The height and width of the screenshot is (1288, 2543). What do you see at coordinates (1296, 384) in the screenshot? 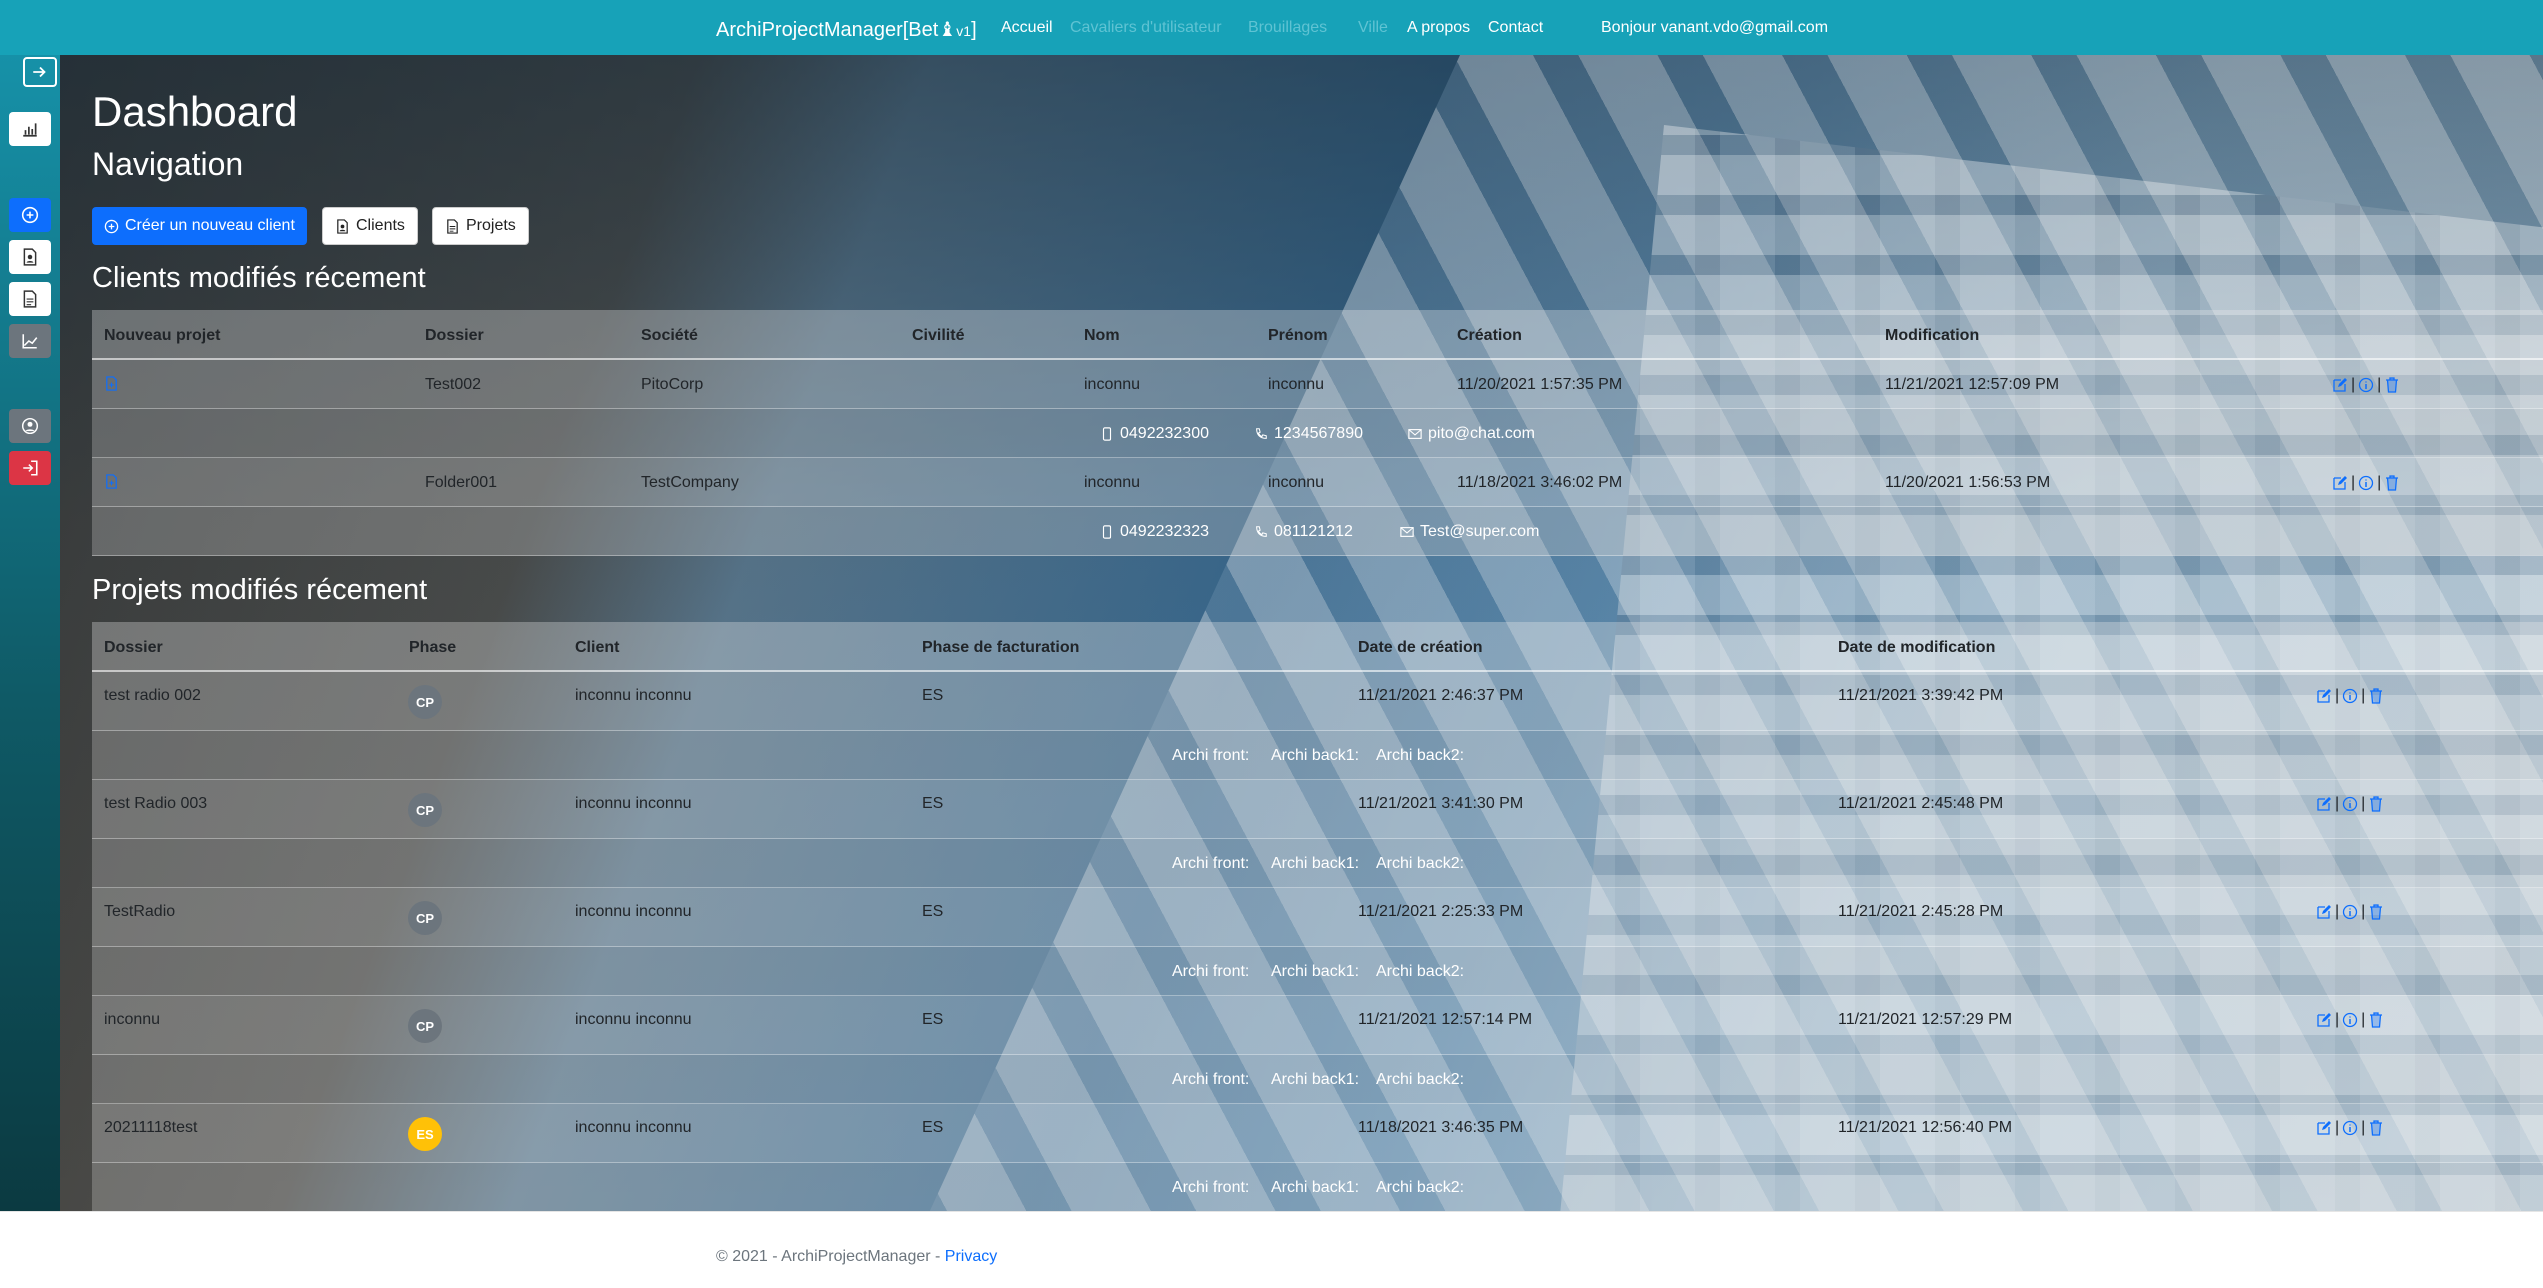
I see `client-prenom: inconnu` at bounding box center [1296, 384].